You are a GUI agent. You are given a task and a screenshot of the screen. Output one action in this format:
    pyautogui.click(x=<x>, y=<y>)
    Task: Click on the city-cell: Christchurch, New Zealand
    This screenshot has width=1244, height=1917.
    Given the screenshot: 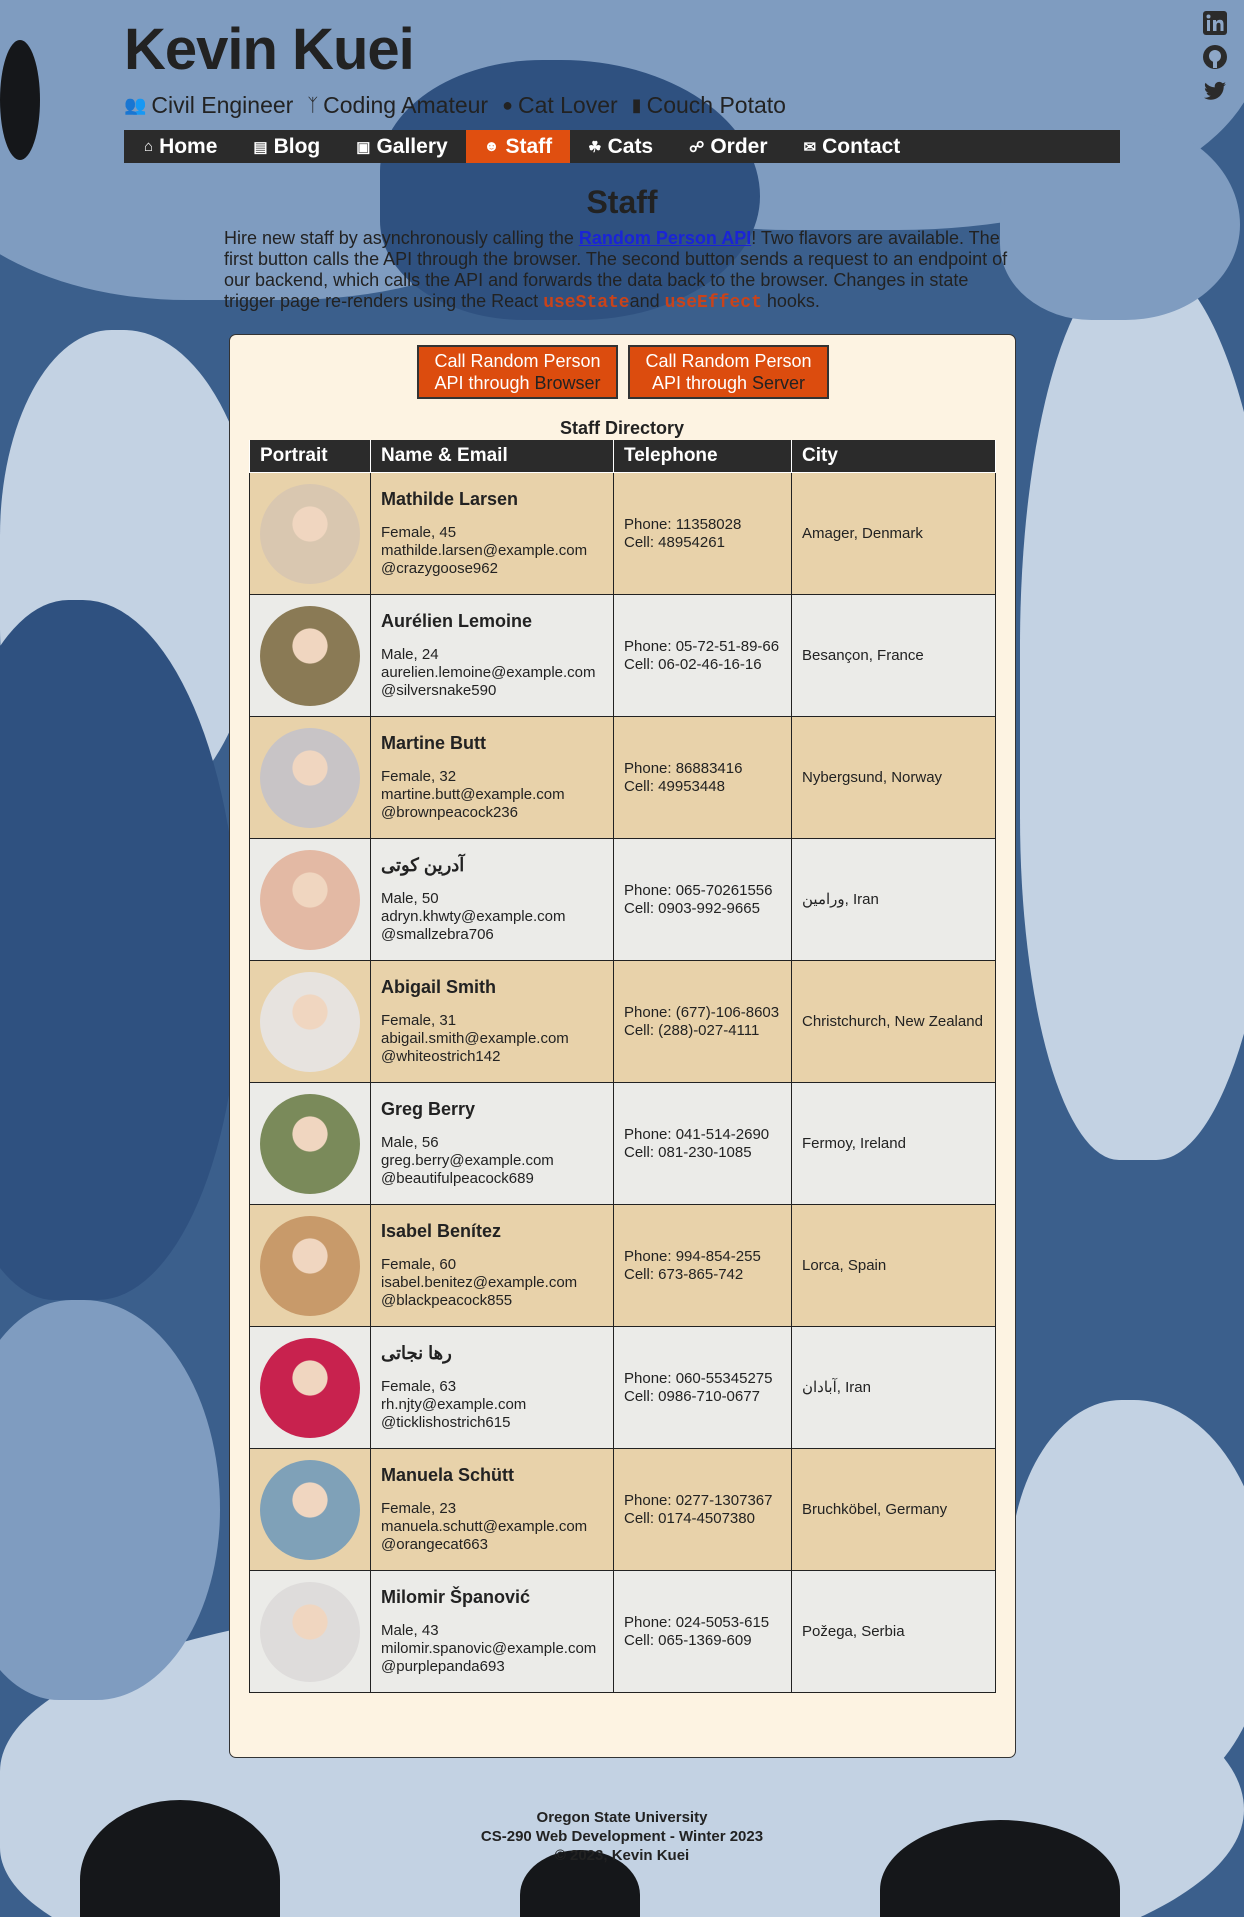 What is the action you would take?
    pyautogui.click(x=893, y=1021)
    